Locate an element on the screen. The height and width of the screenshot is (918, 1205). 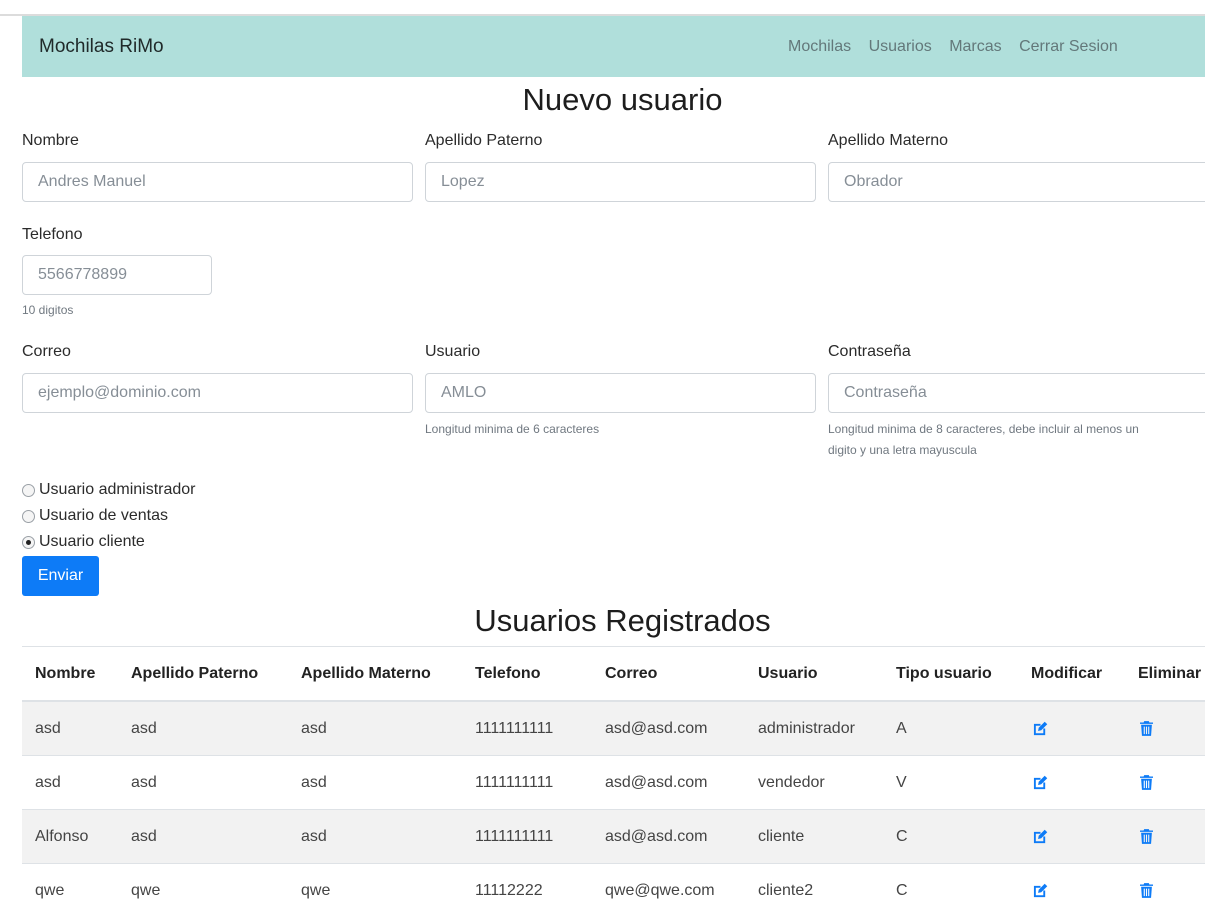
radio-label-administrador: Usuario administrador is located at coordinates (117, 489).